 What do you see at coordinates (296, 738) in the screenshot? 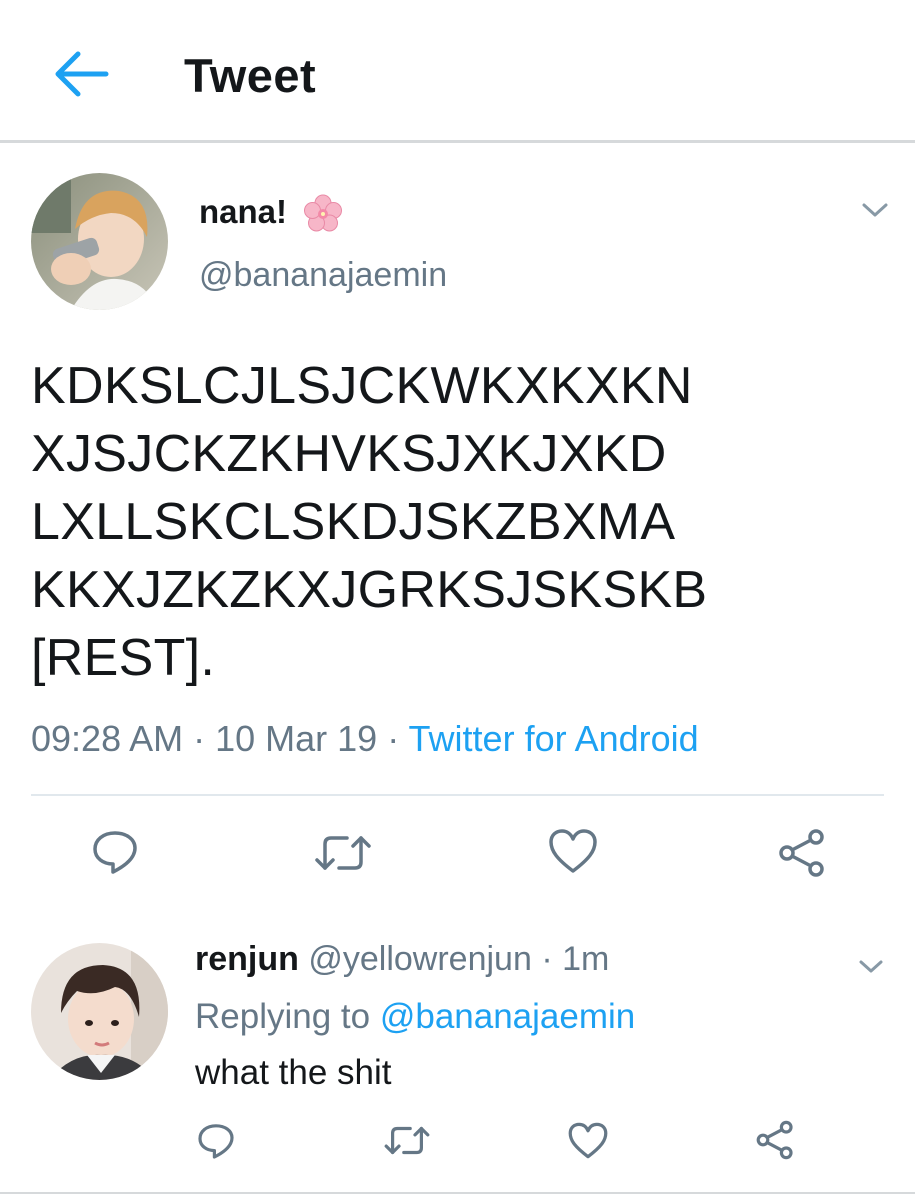
I see `tweet-date: 10 Mar 19` at bounding box center [296, 738].